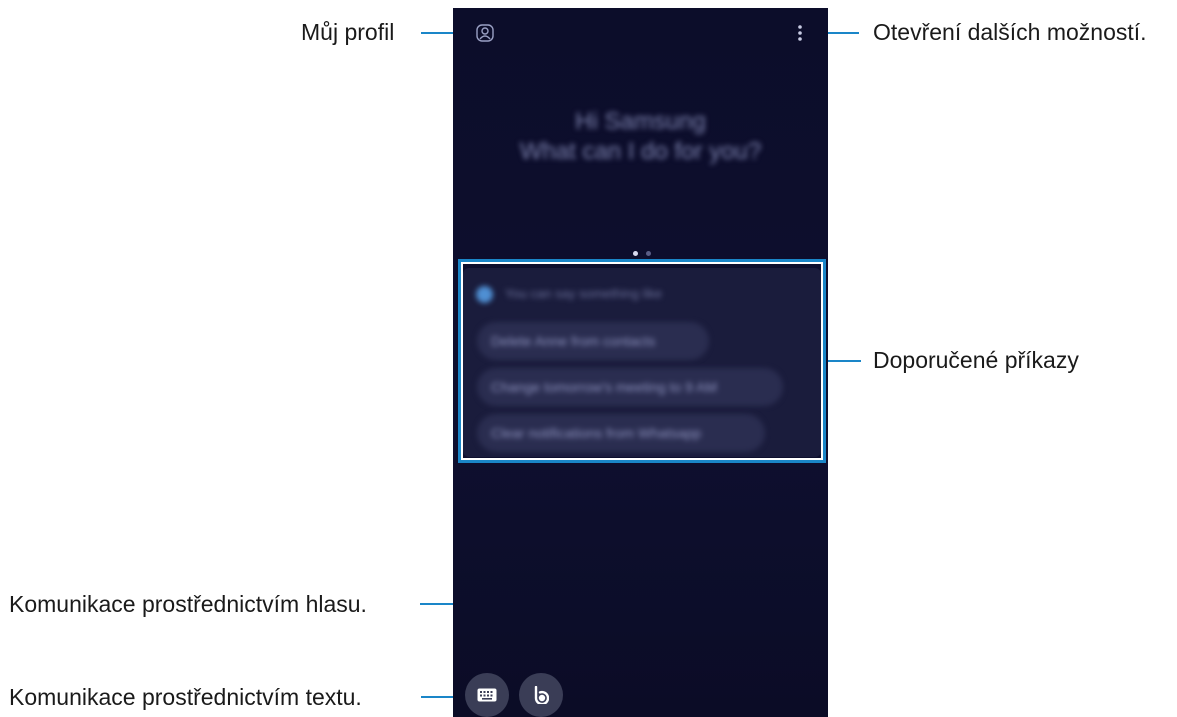 This screenshot has width=1177, height=717. I want to click on page-dot, so click(649, 253).